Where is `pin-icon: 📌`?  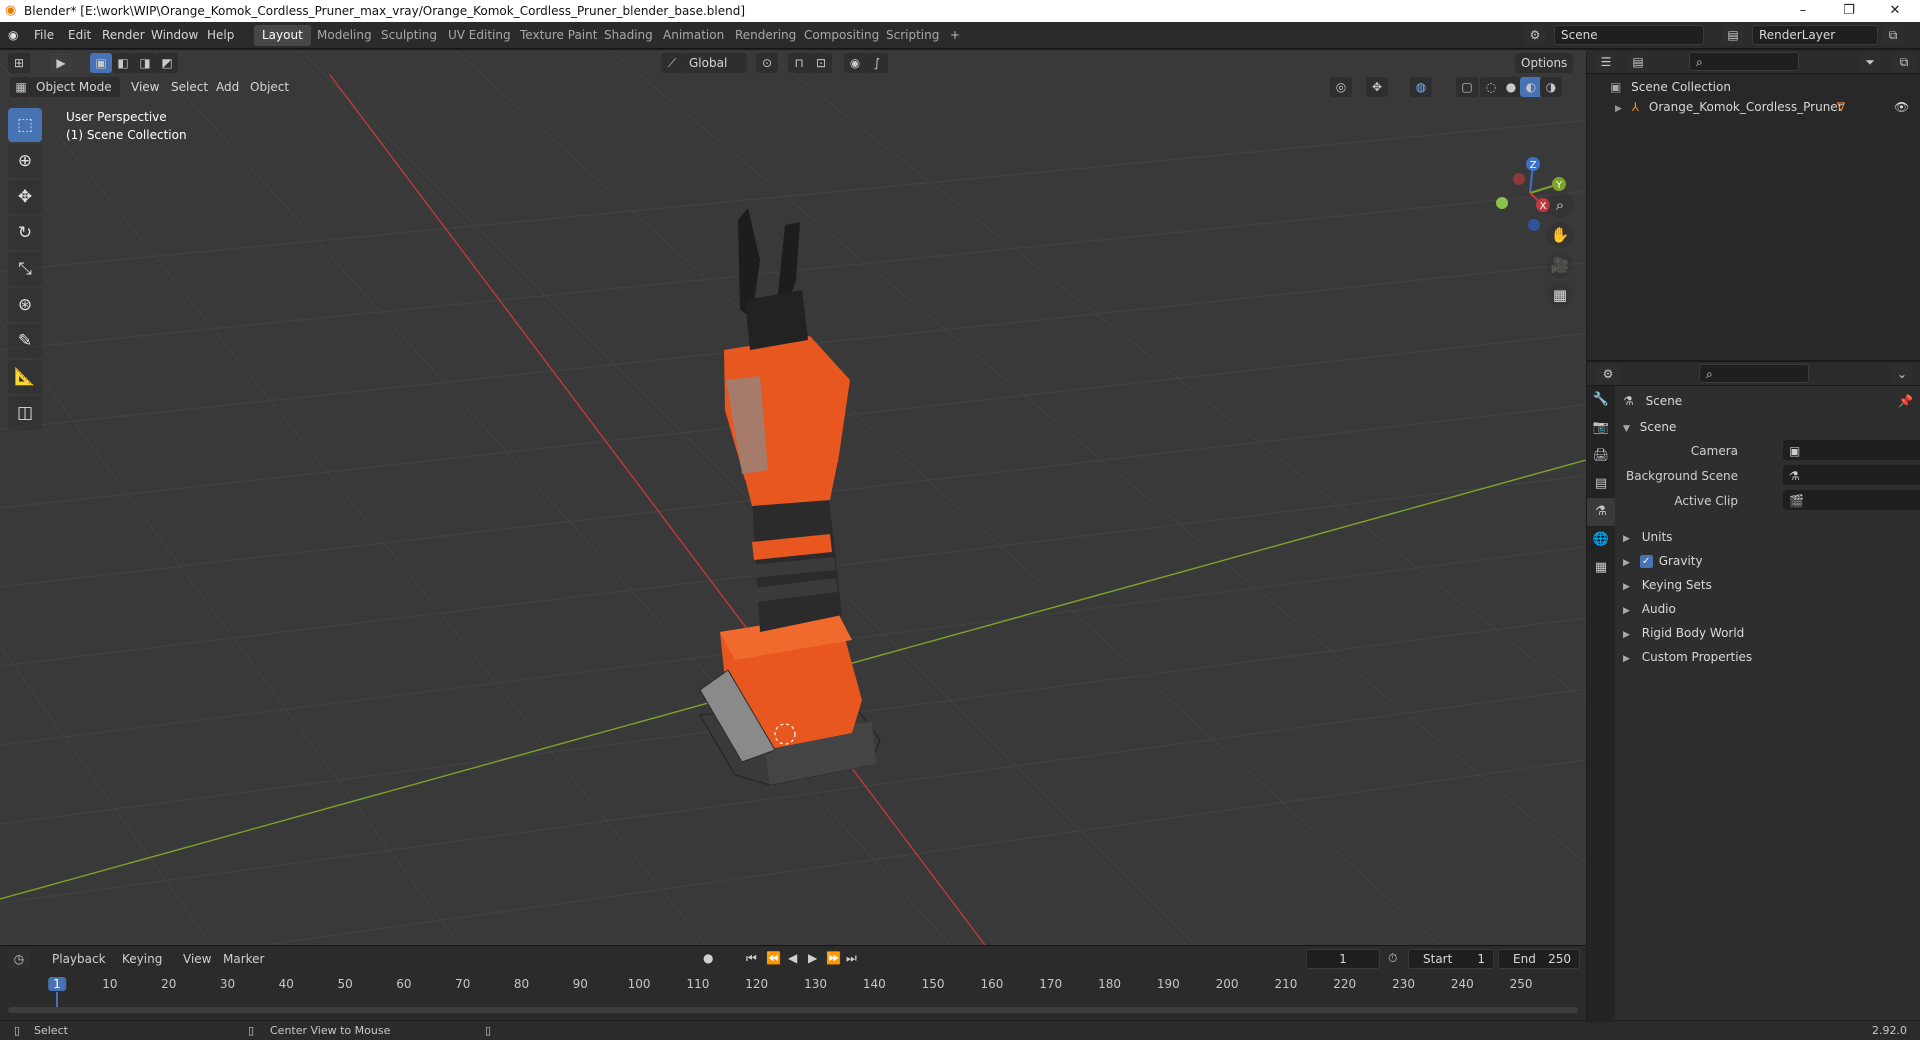 pin-icon: 📌 is located at coordinates (1905, 401).